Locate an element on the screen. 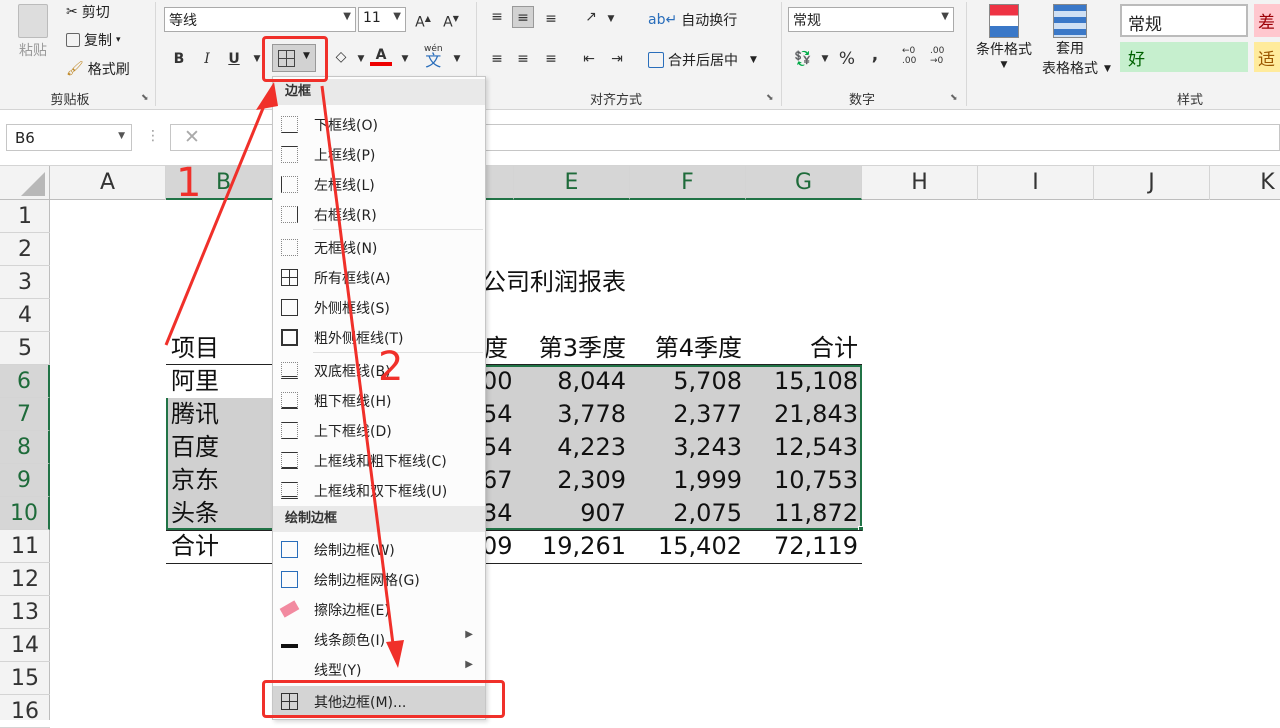 This screenshot has width=1280, height=728. row-header-5: 5 is located at coordinates (25, 348).